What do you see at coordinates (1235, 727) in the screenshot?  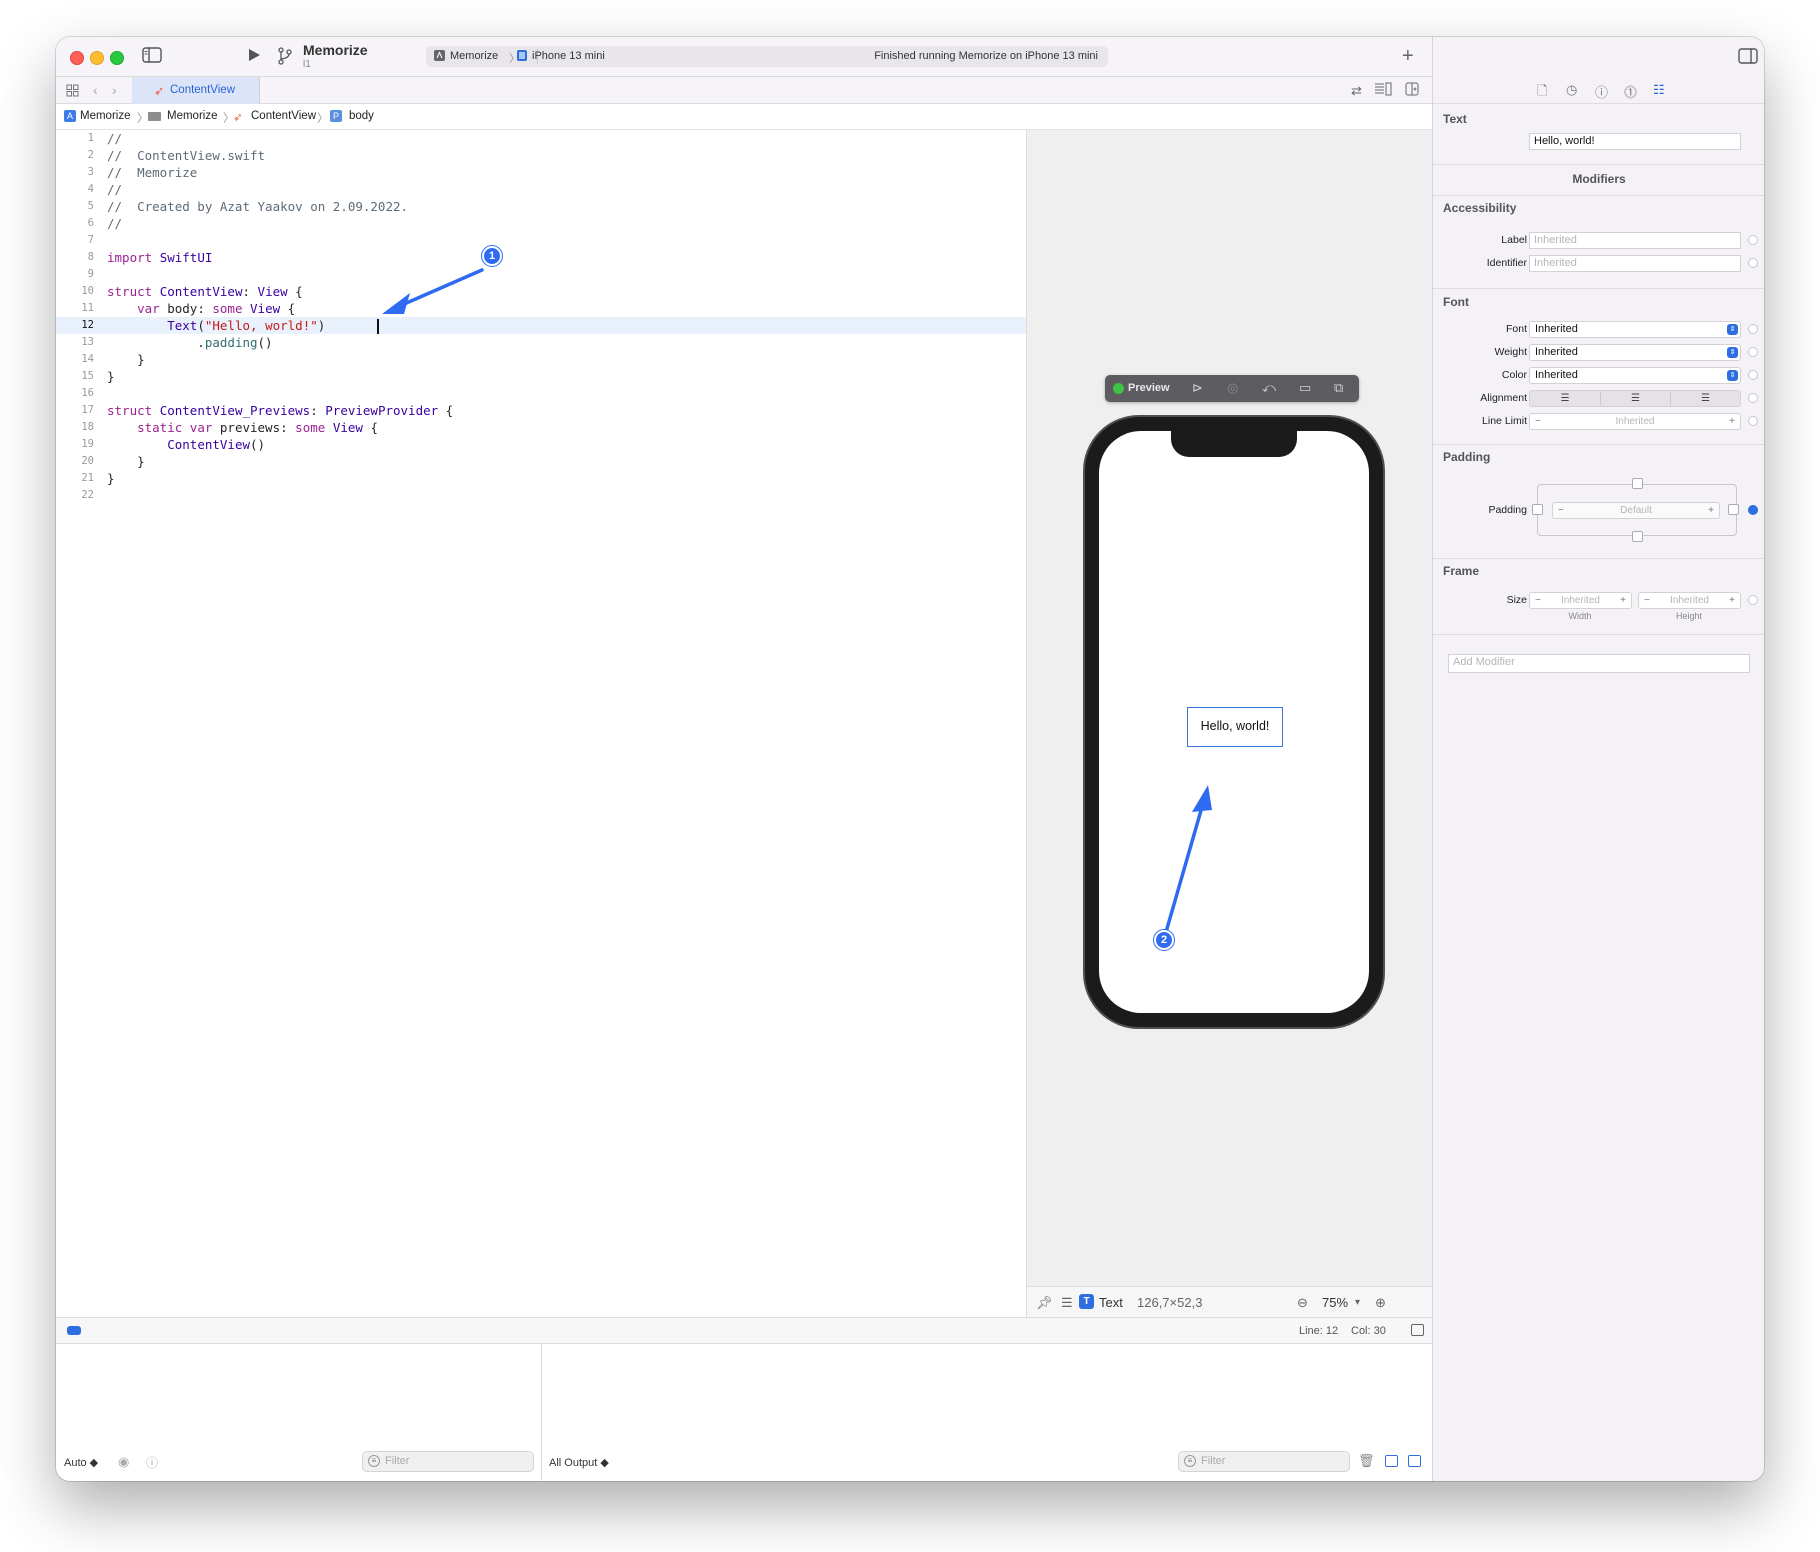 I see `hello-world-text: Hello, world!` at bounding box center [1235, 727].